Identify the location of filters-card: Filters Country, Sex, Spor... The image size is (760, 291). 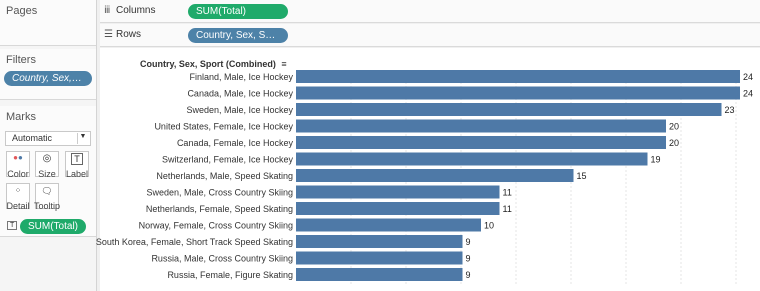
(48, 74).